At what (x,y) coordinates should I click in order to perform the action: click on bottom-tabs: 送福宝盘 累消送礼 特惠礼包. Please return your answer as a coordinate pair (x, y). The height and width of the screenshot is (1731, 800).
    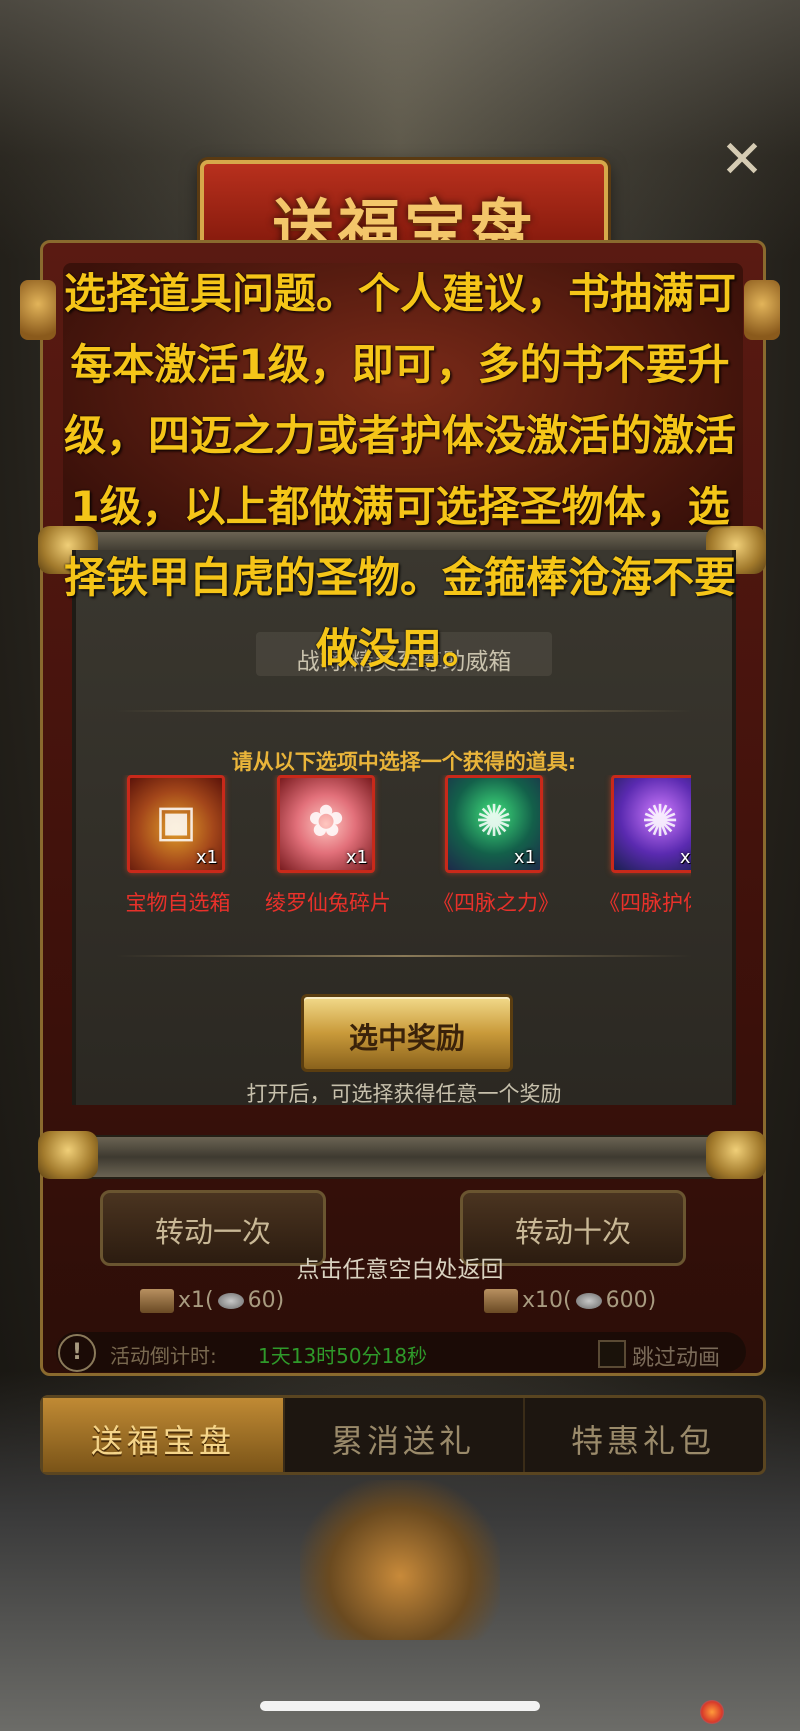
    Looking at the image, I should click on (403, 1435).